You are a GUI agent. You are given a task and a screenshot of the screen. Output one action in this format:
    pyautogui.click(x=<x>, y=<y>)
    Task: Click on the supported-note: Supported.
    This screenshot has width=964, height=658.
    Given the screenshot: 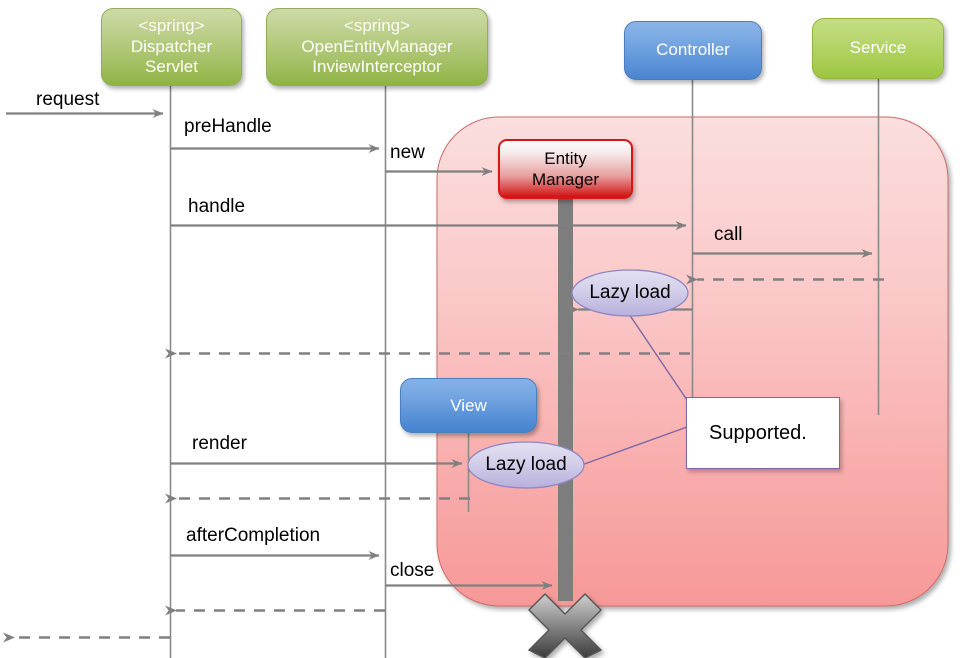 What is the action you would take?
    pyautogui.click(x=763, y=433)
    